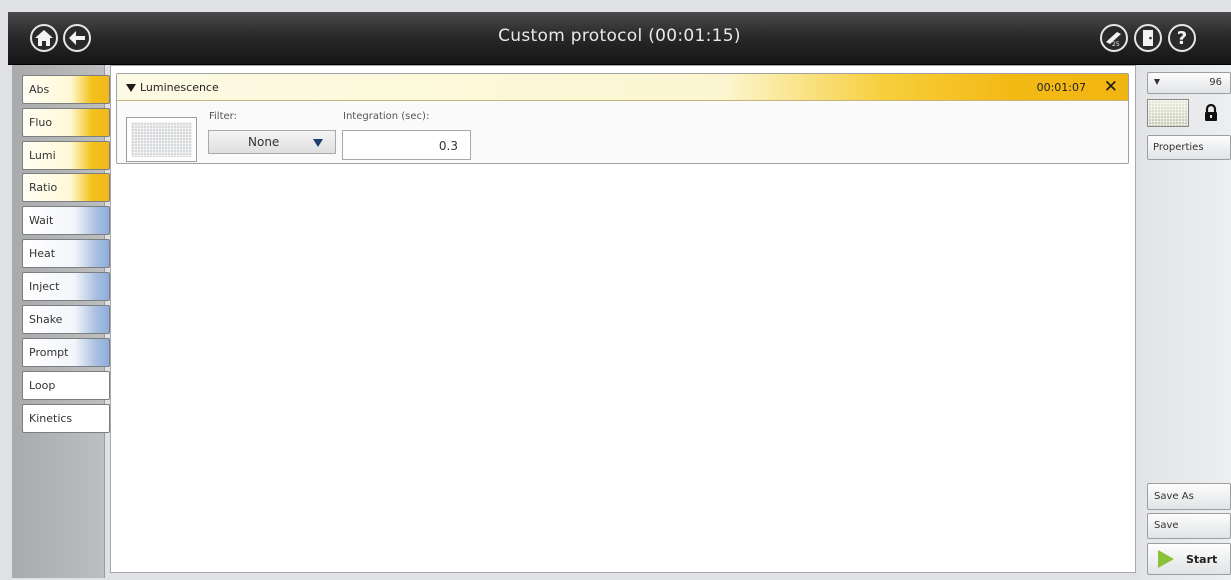  I want to click on dropdown-caret-icon, so click(318, 143).